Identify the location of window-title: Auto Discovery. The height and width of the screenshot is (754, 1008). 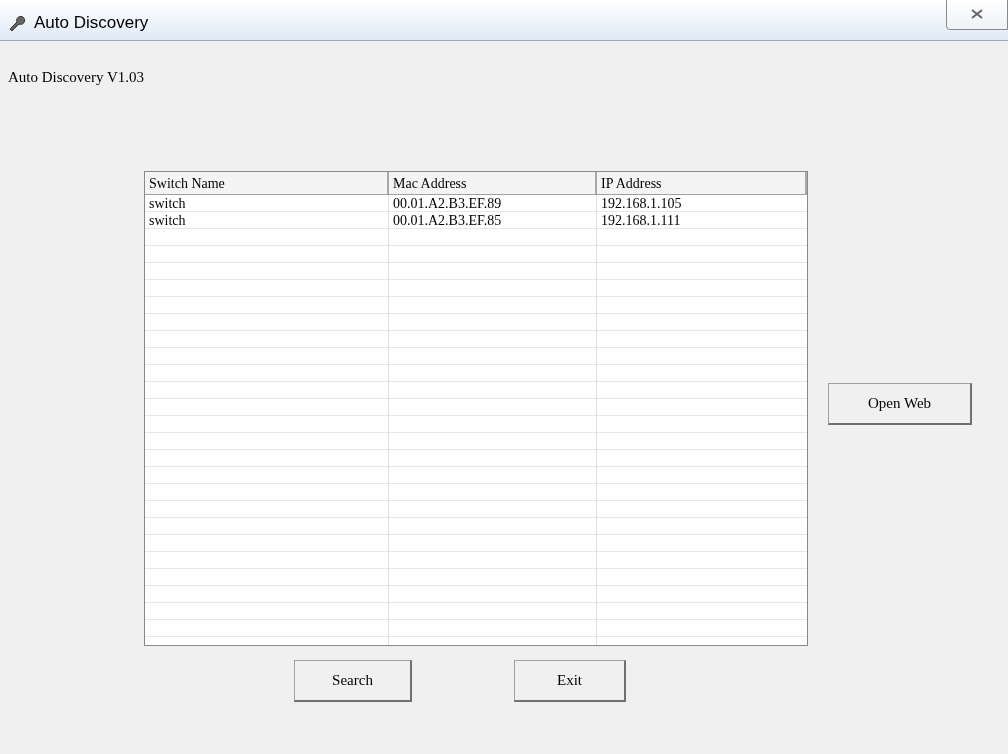
(91, 23).